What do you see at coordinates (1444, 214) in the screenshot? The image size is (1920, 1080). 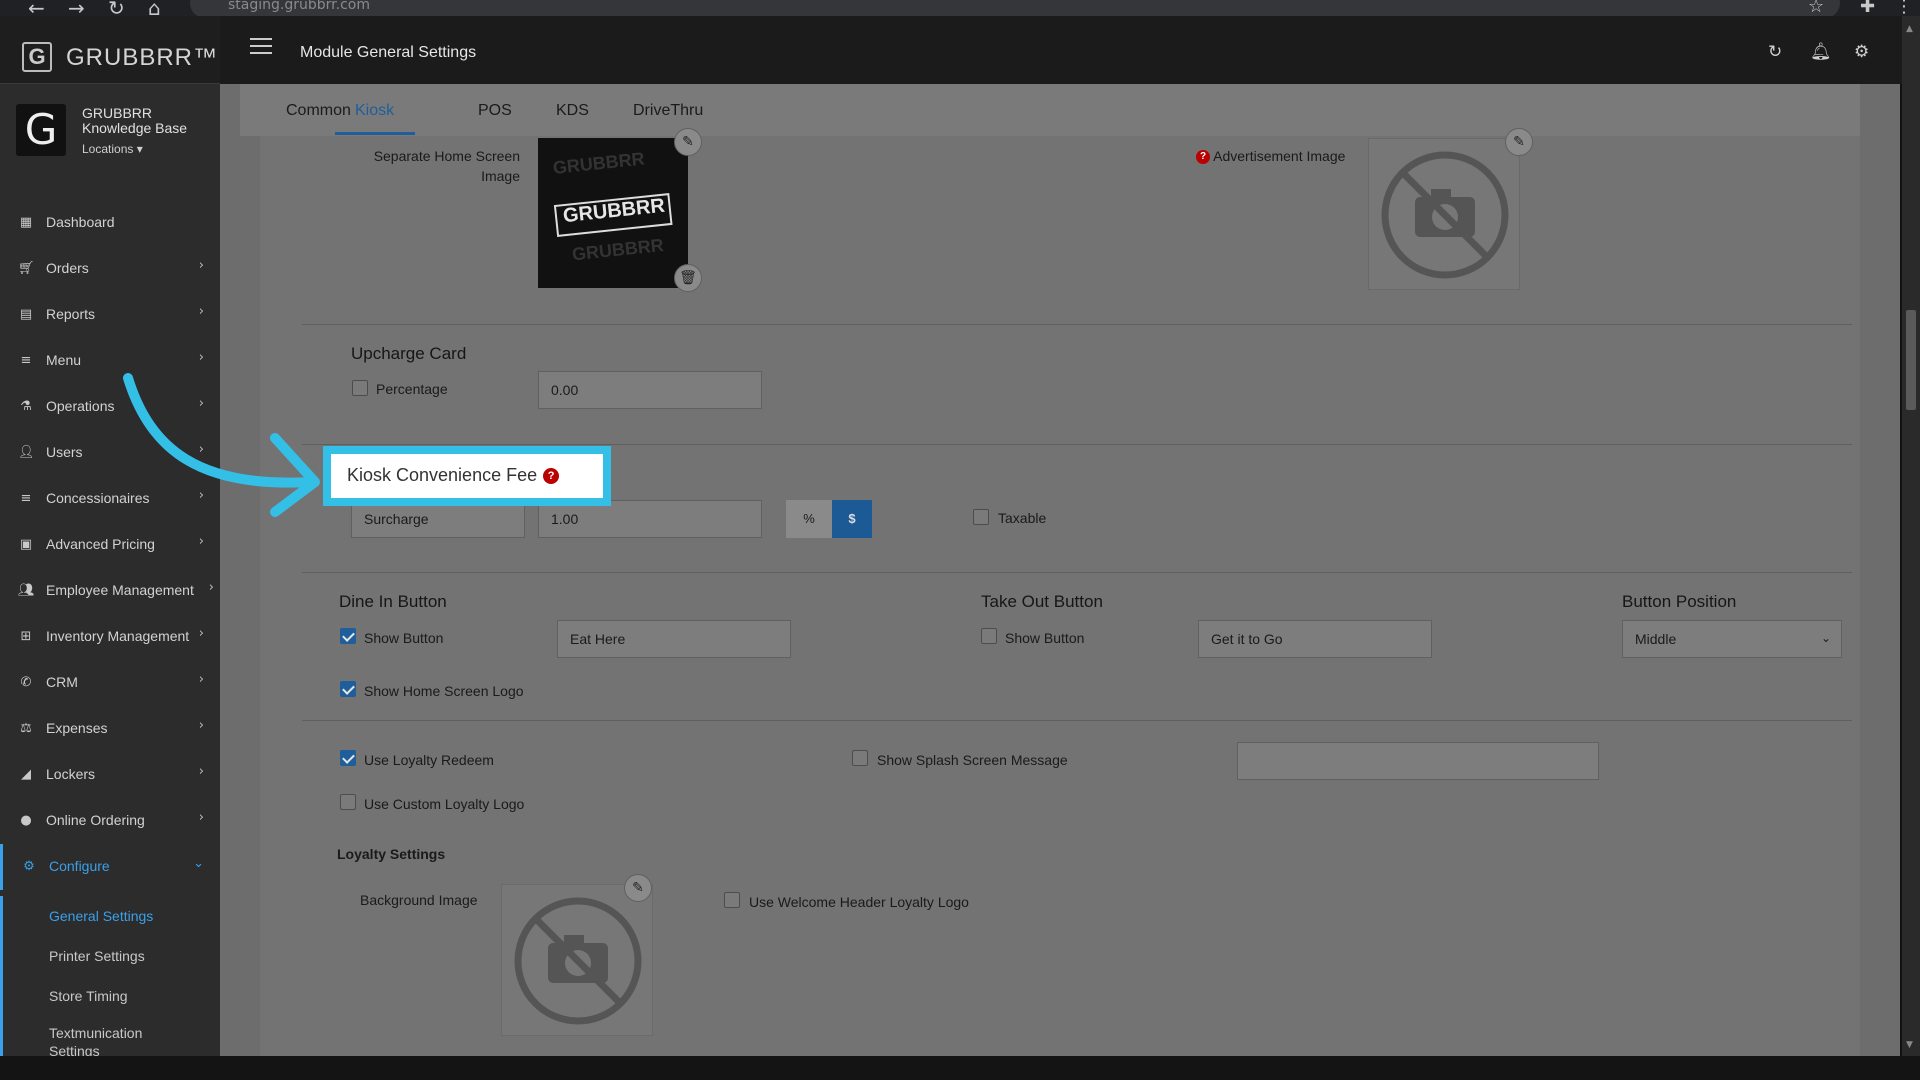 I see `advertisement-image-placeholder` at bounding box center [1444, 214].